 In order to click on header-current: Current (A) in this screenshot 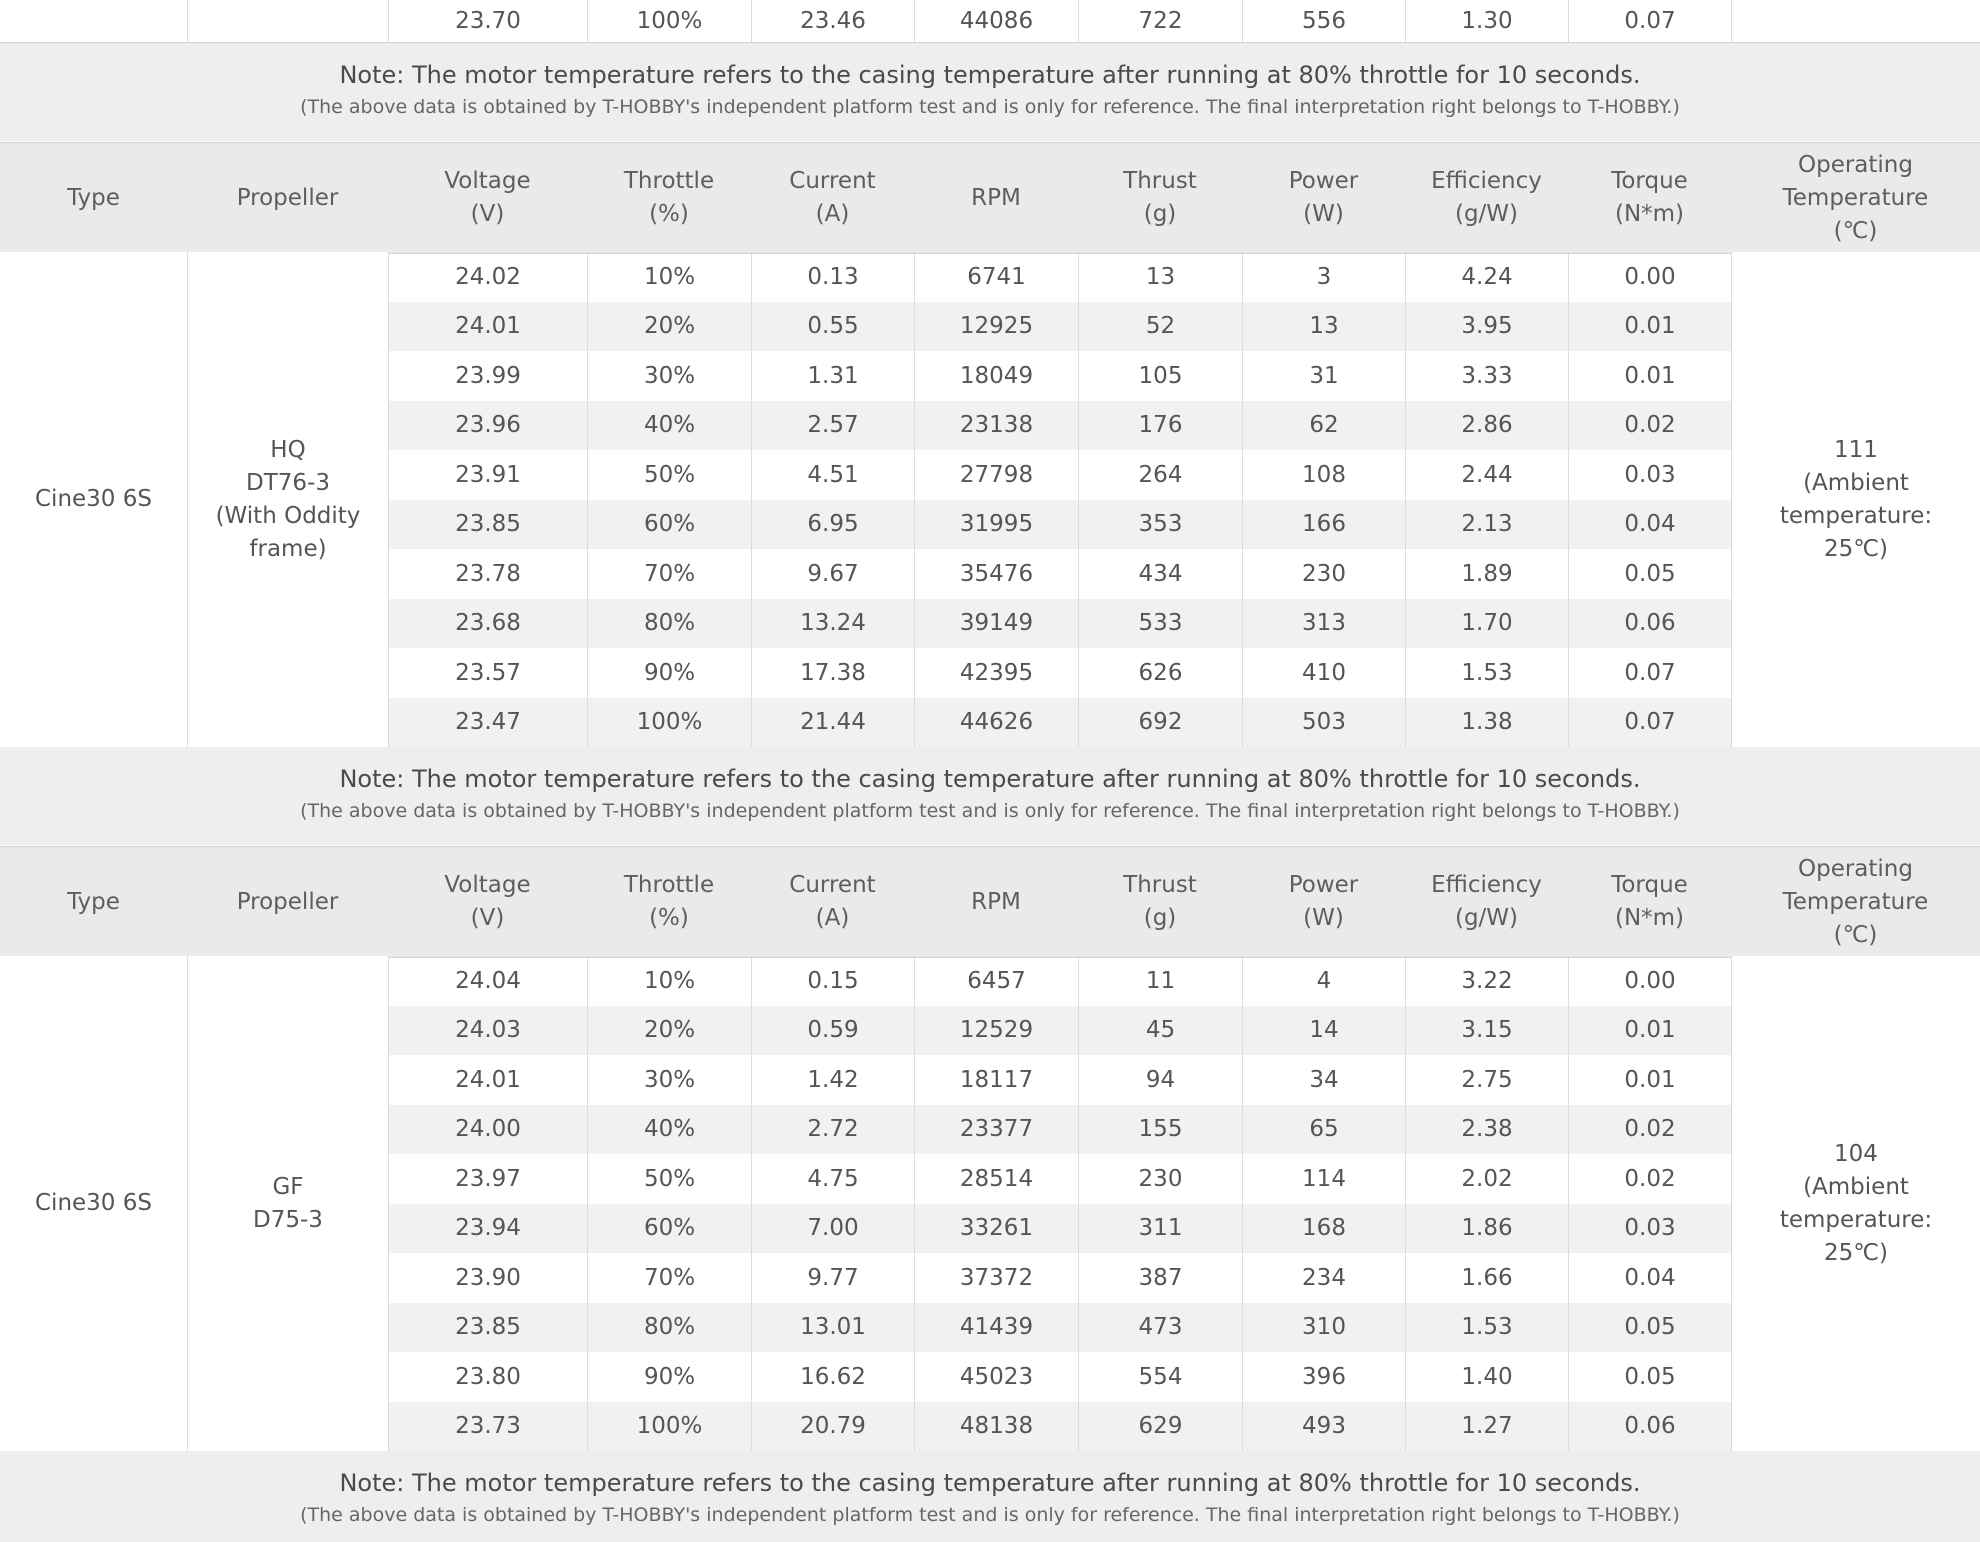, I will do `click(832, 198)`.